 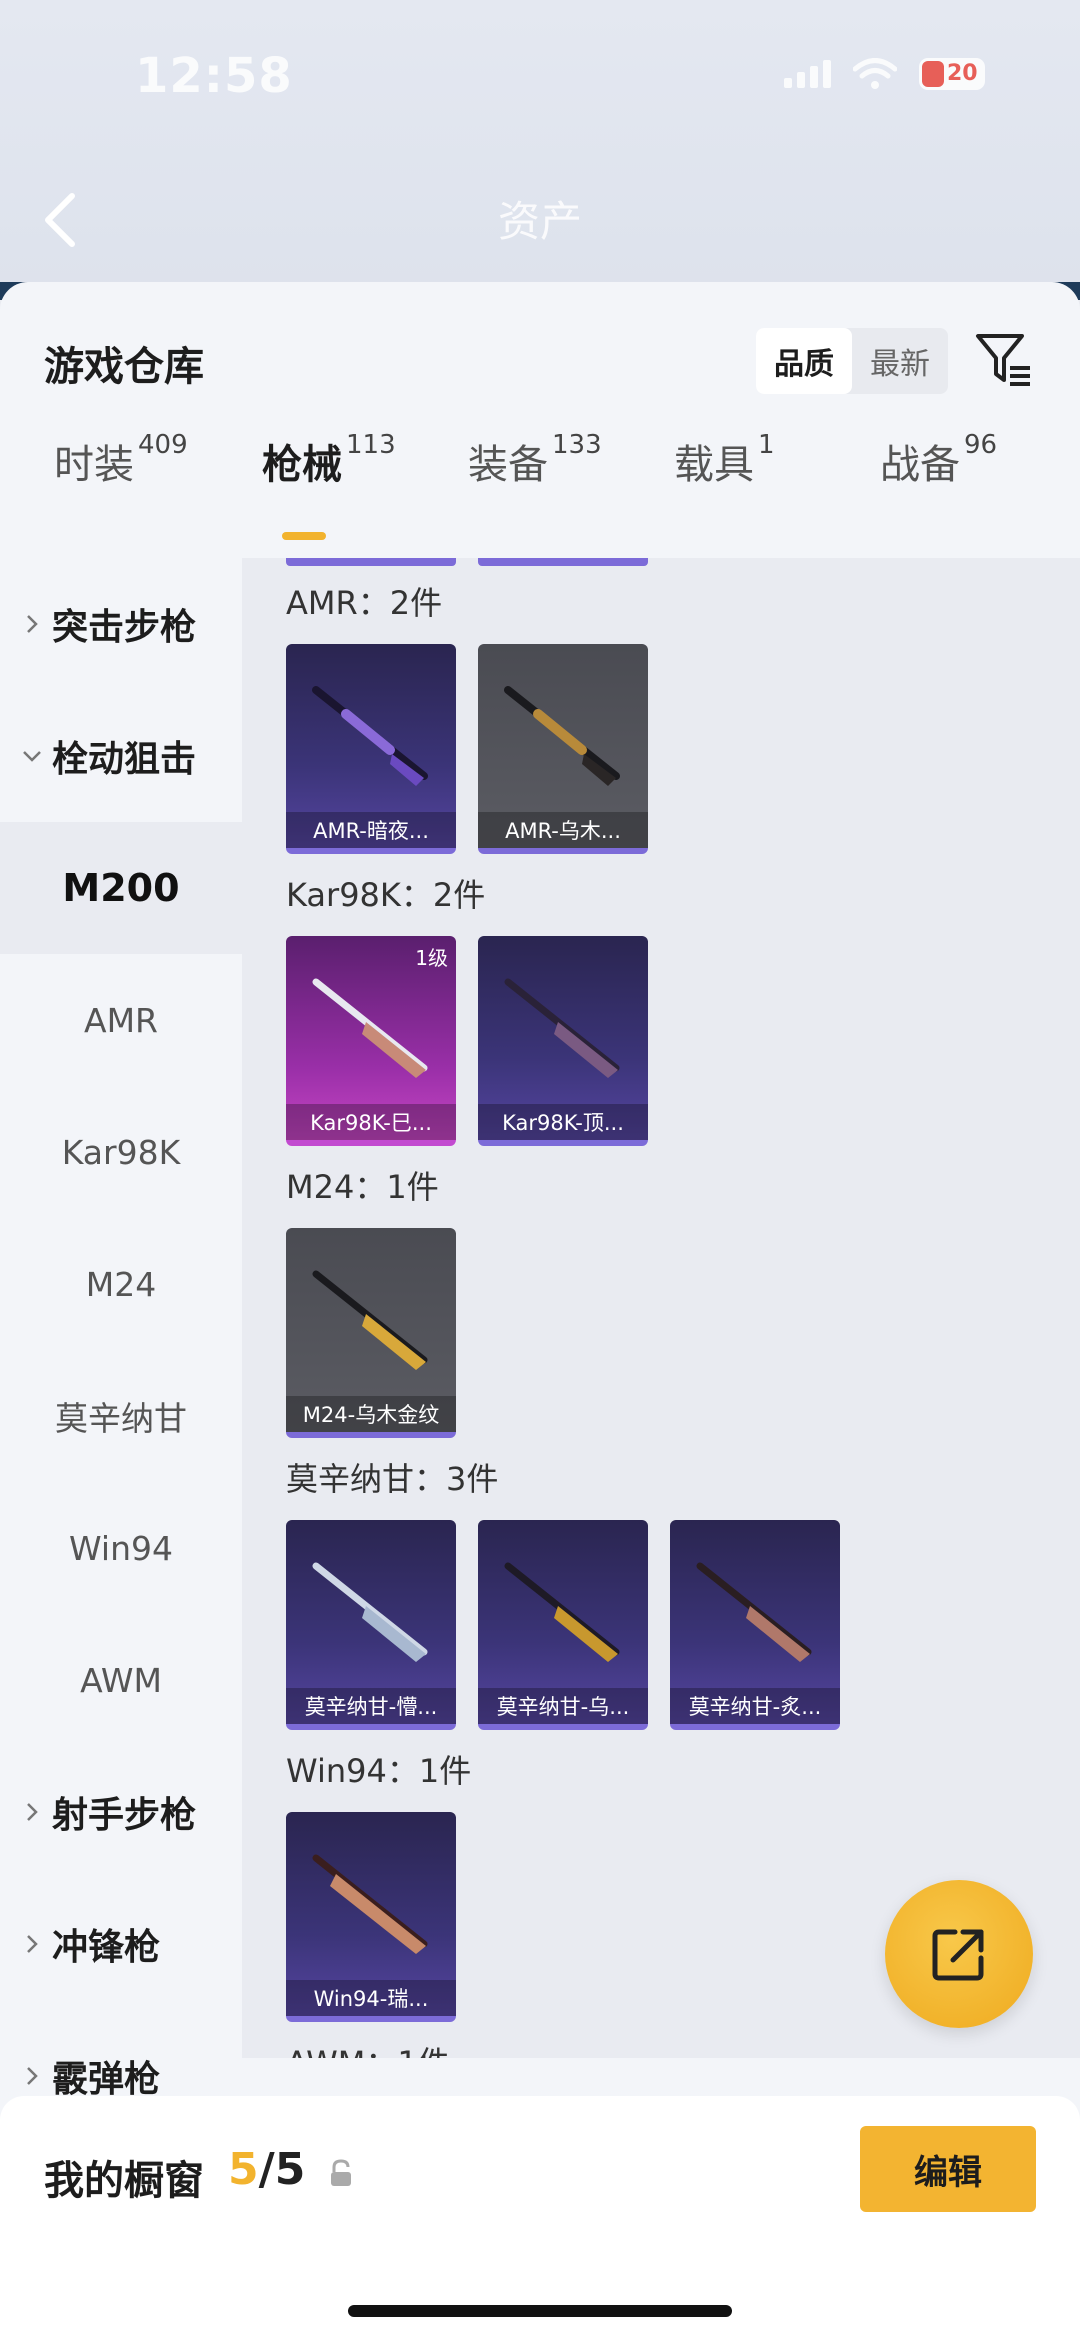 I want to click on tab-count: 133, so click(x=577, y=445).